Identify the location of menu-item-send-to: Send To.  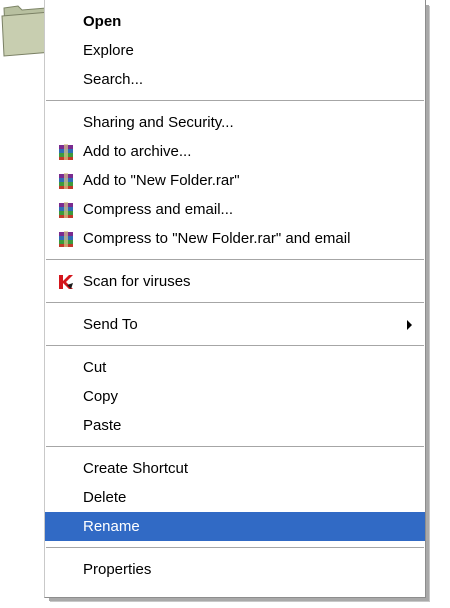
(235, 324).